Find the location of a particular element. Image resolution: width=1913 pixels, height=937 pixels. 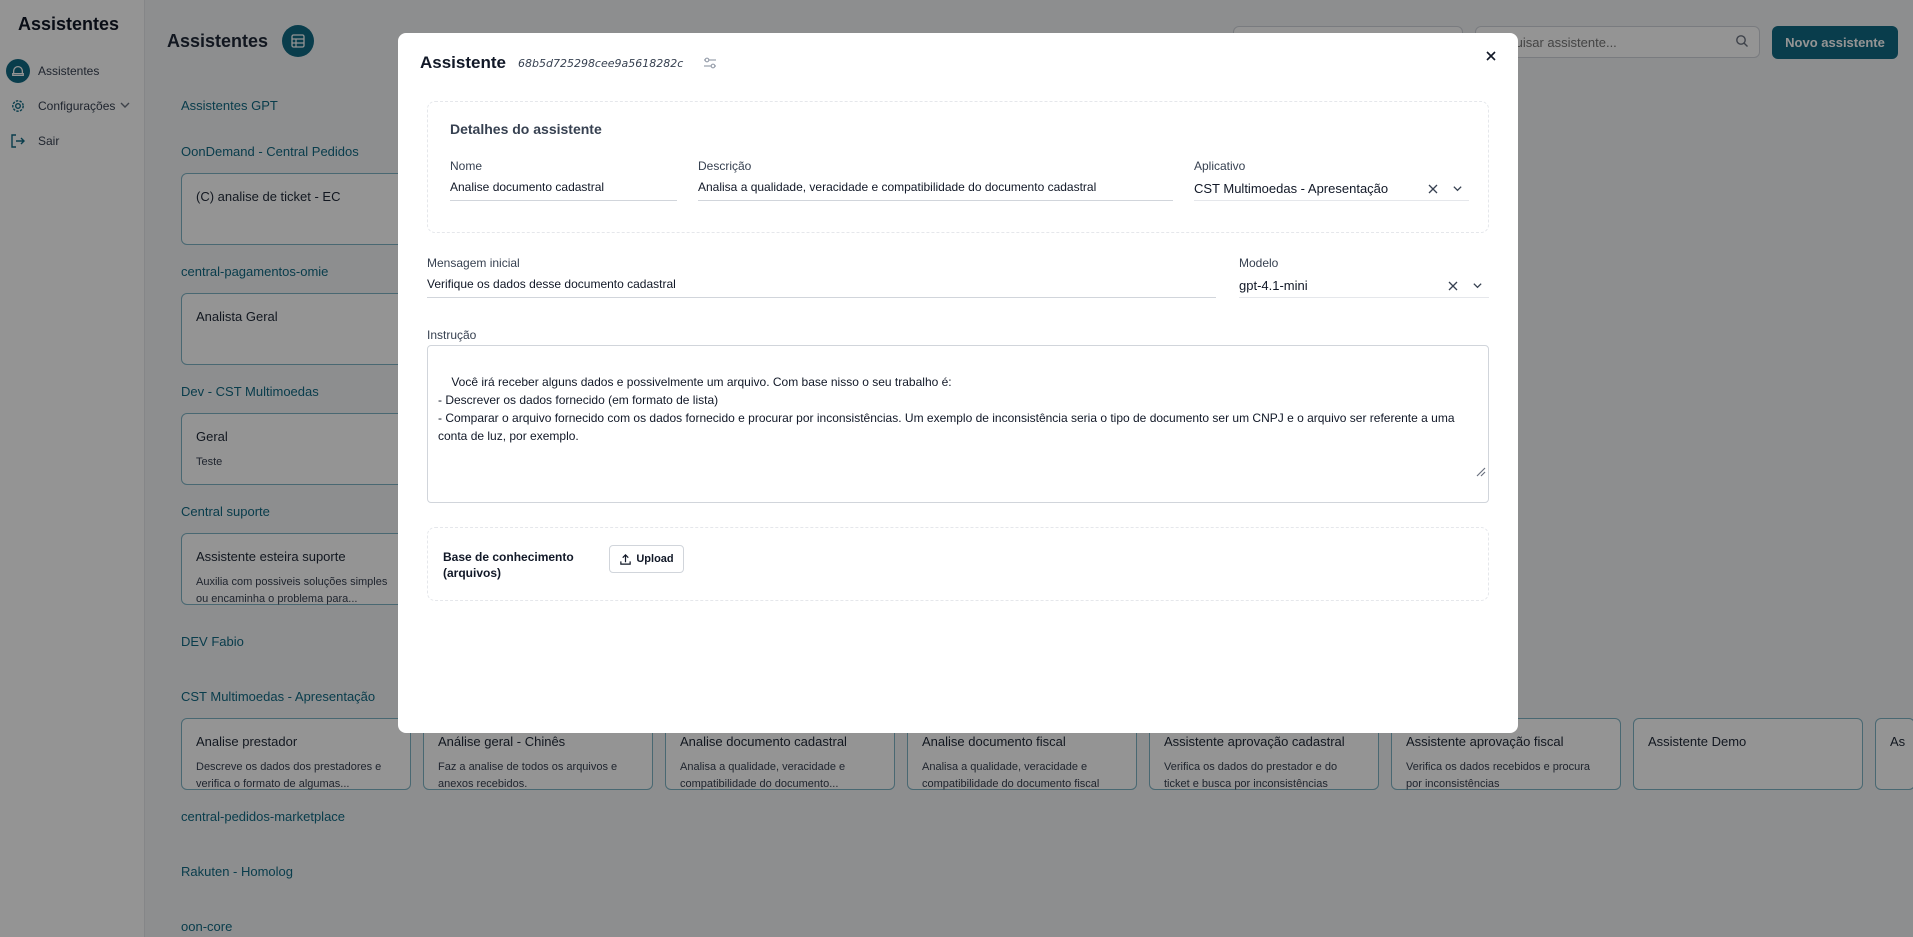

app-value: CST Multimoedas - Apresentação is located at coordinates (1291, 188).